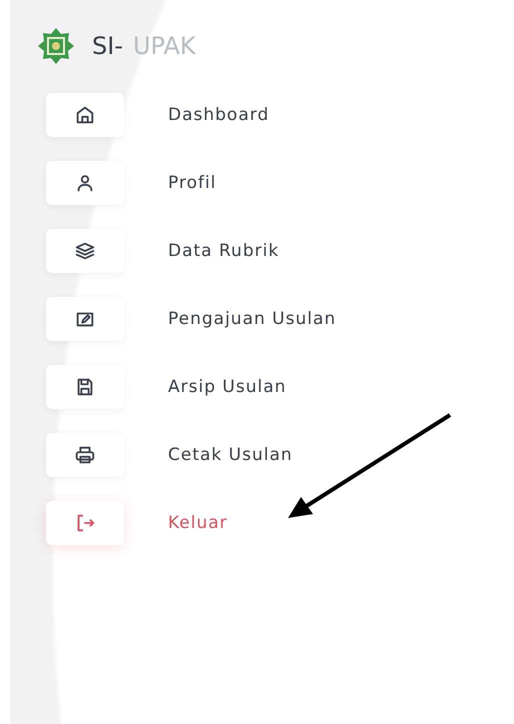 Image resolution: width=514 pixels, height=724 pixels. Describe the element at coordinates (164, 46) in the screenshot. I see `app-title-suffix: UPAK` at that location.